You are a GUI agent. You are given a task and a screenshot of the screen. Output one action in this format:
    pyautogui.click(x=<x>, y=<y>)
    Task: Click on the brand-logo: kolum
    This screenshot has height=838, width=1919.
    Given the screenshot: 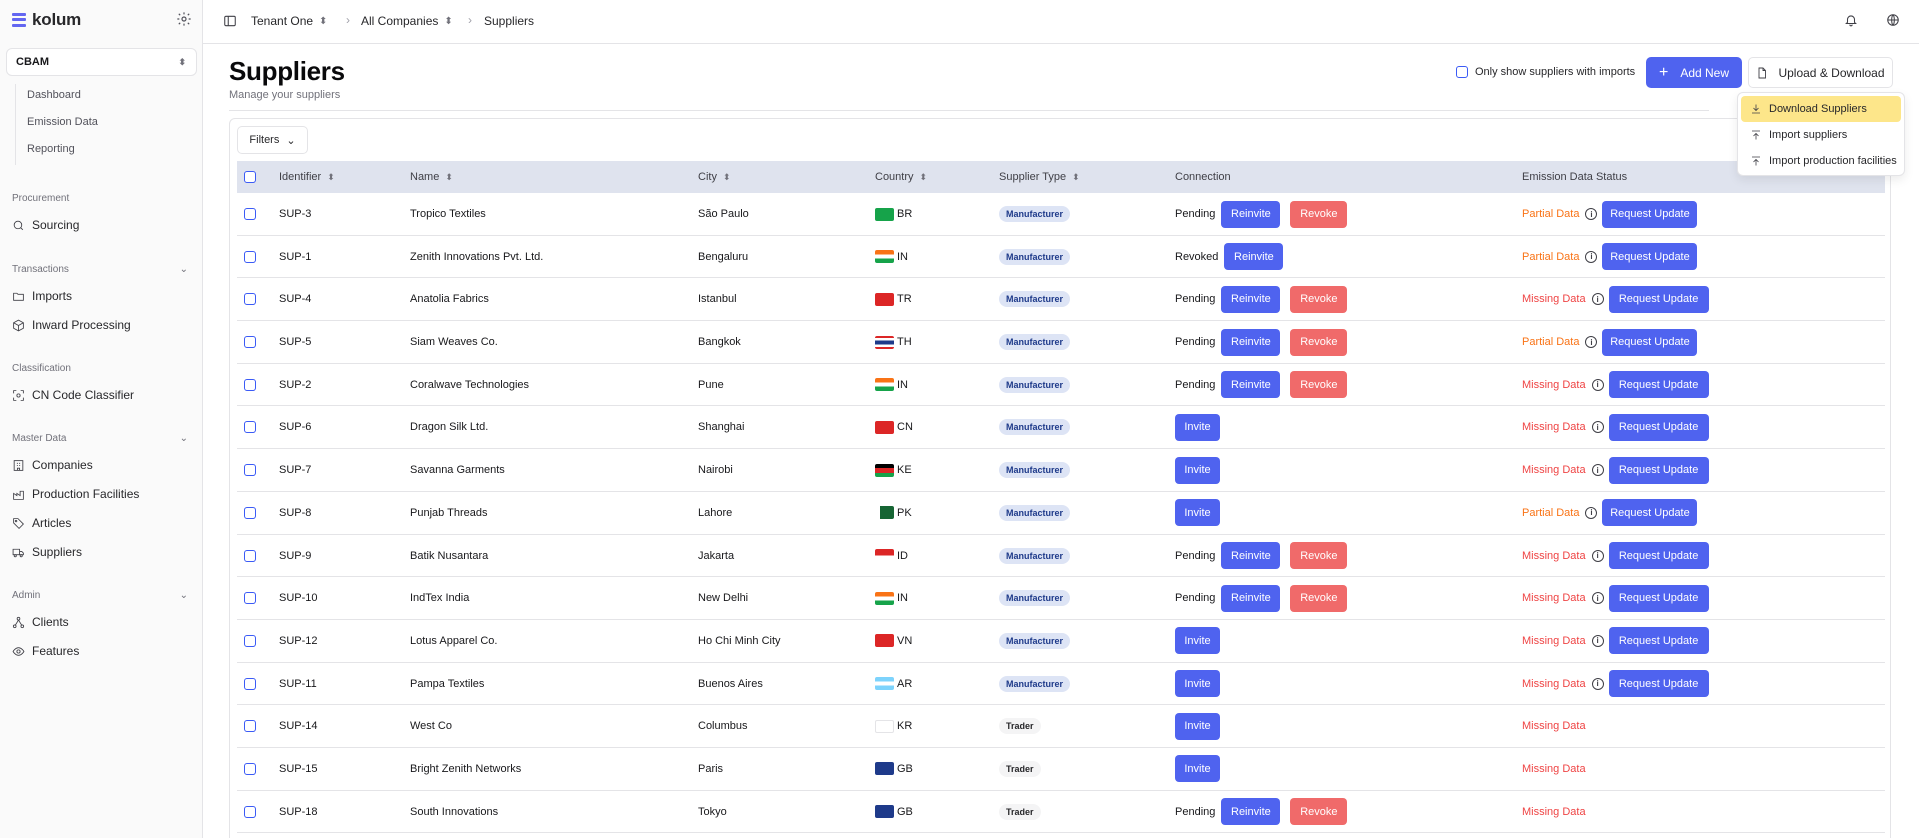 What is the action you would take?
    pyautogui.click(x=46, y=20)
    